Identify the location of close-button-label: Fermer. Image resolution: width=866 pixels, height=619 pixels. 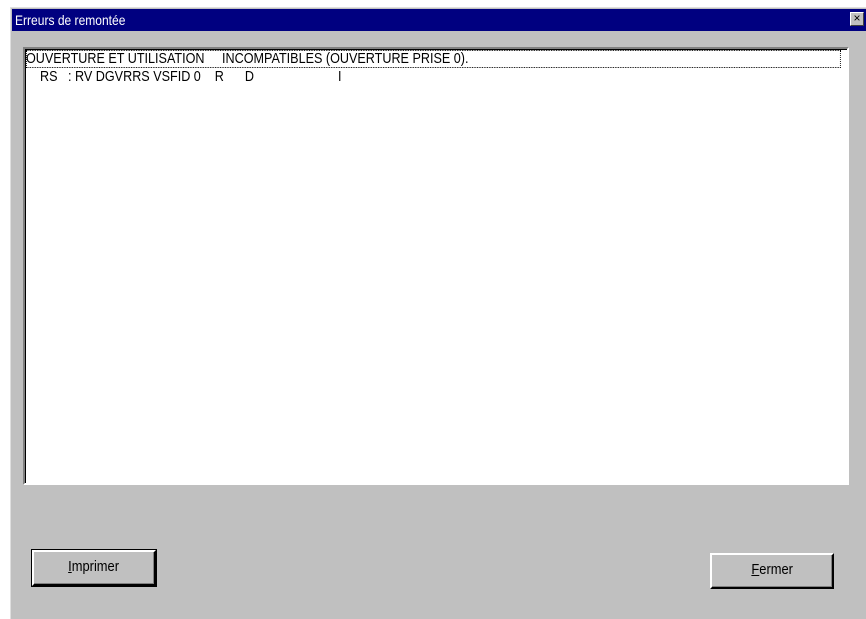
(772, 569).